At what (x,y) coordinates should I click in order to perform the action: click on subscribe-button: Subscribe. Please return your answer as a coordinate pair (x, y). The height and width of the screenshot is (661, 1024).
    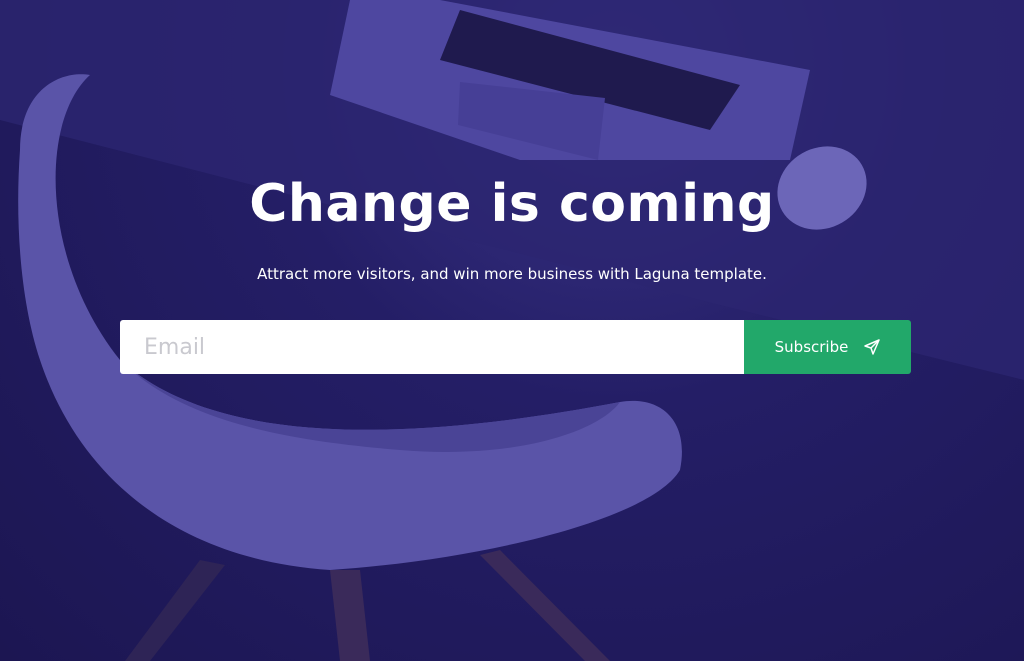
    Looking at the image, I should click on (827, 347).